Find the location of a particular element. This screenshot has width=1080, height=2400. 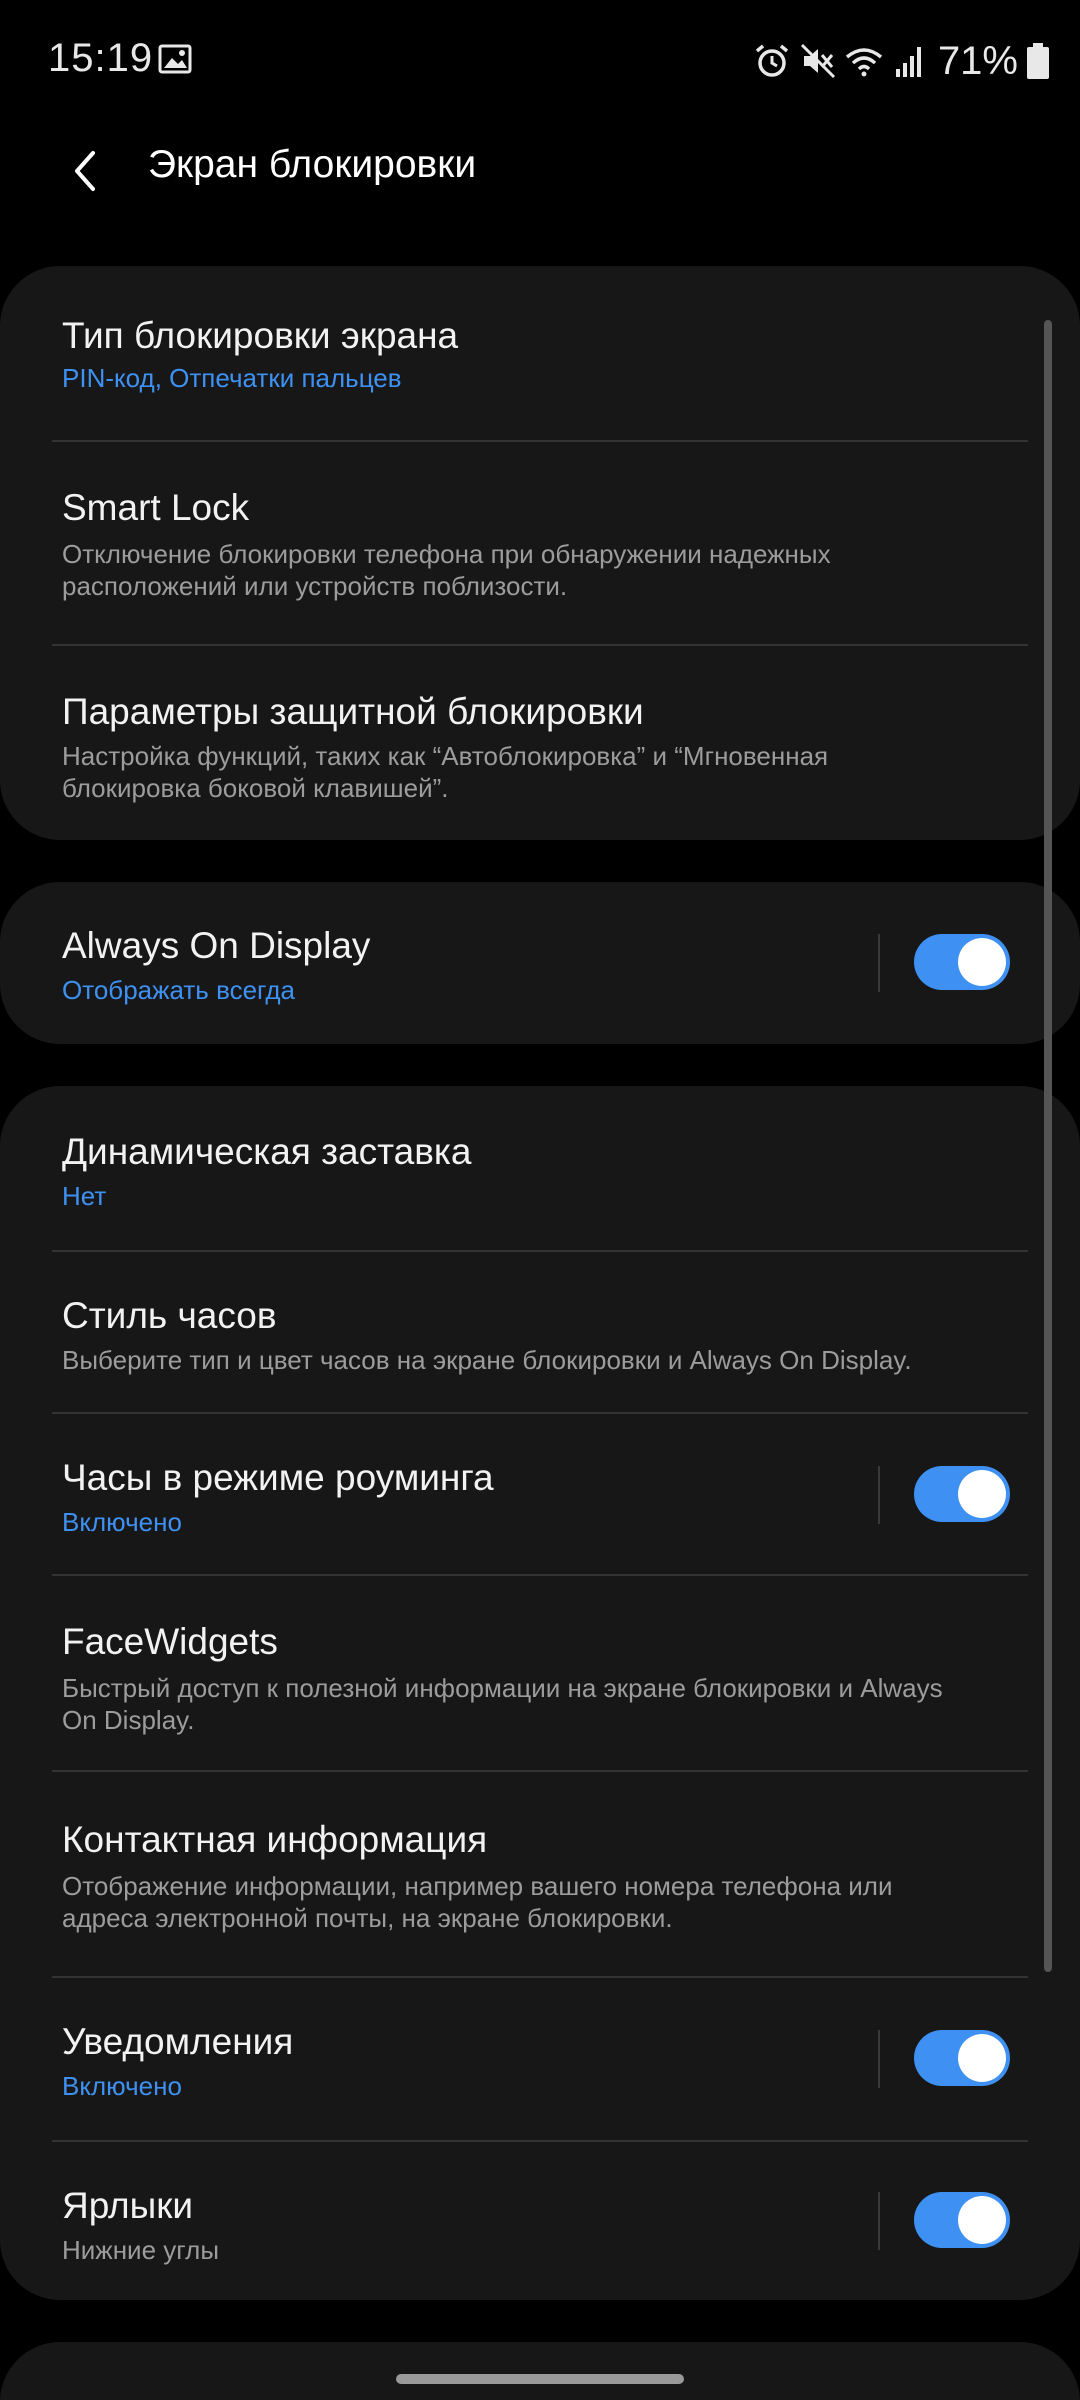

secure-lock-title: Параметры защитной блокировки is located at coordinates (353, 711).